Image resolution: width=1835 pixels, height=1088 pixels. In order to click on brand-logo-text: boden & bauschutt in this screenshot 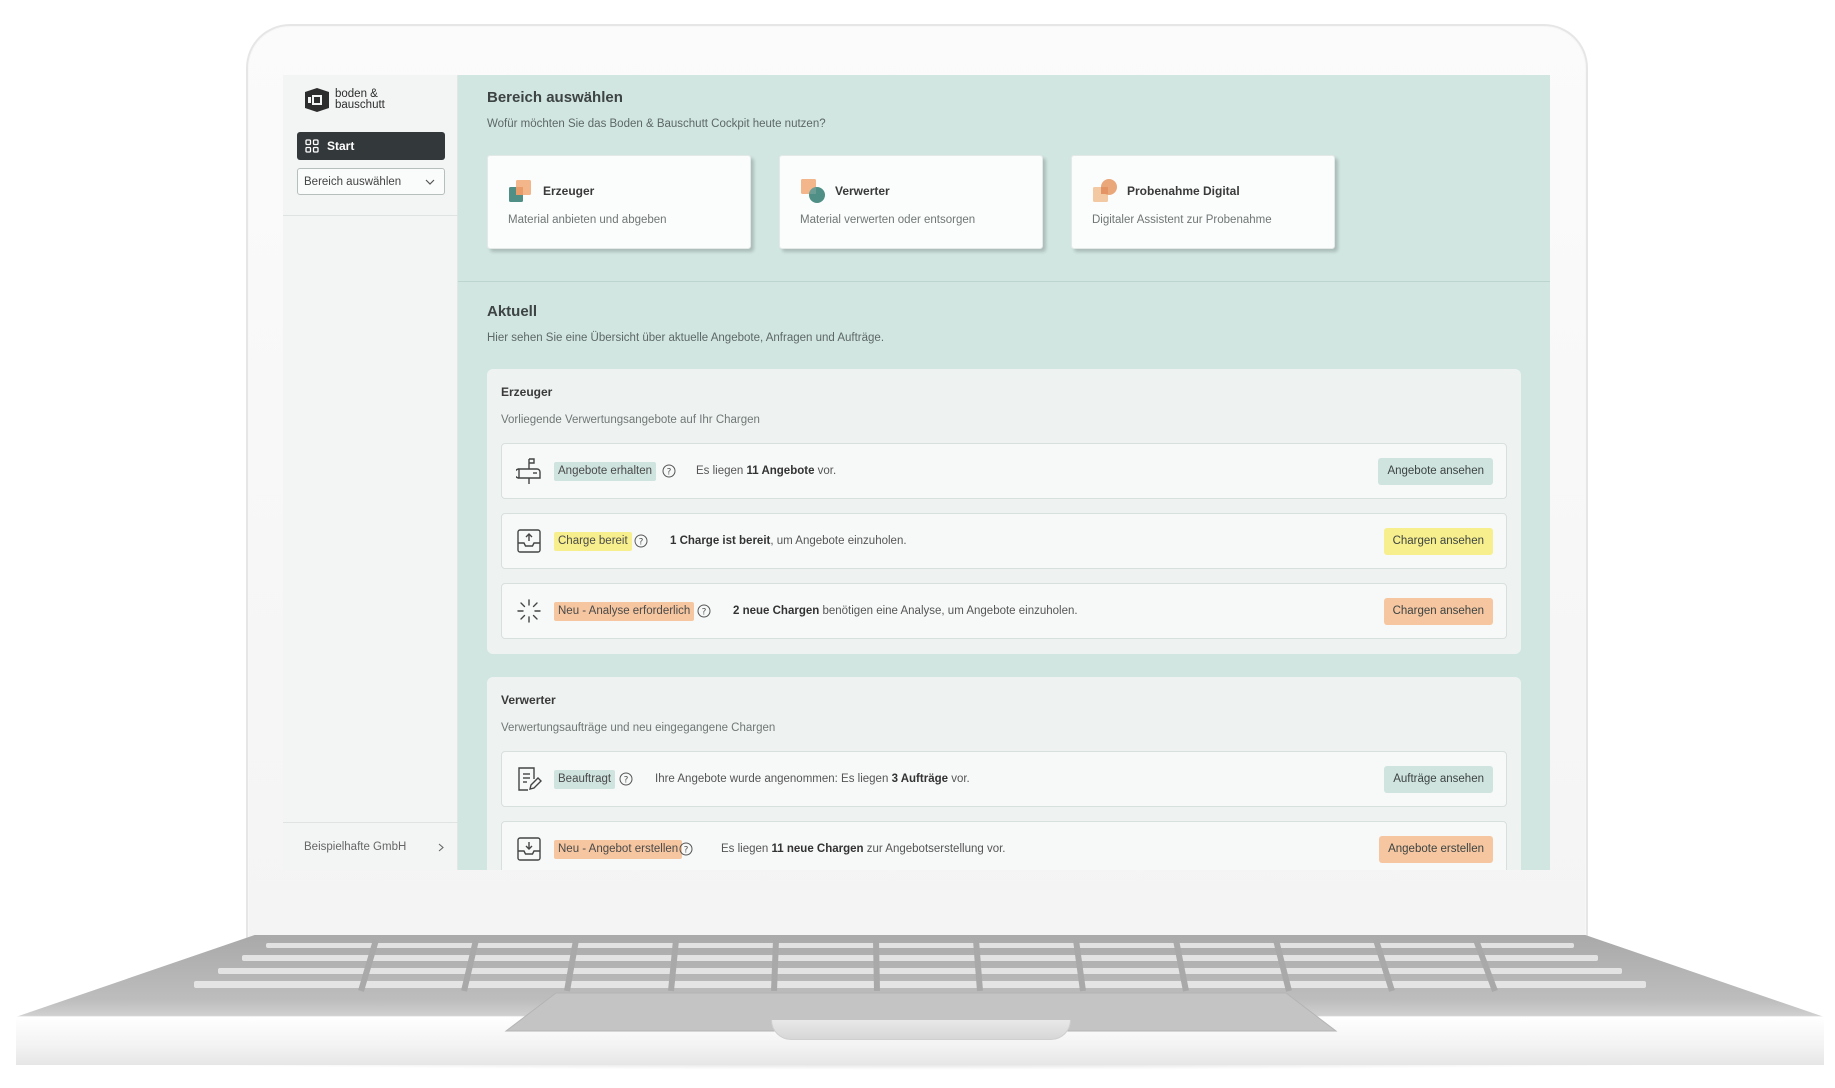, I will do `click(360, 99)`.